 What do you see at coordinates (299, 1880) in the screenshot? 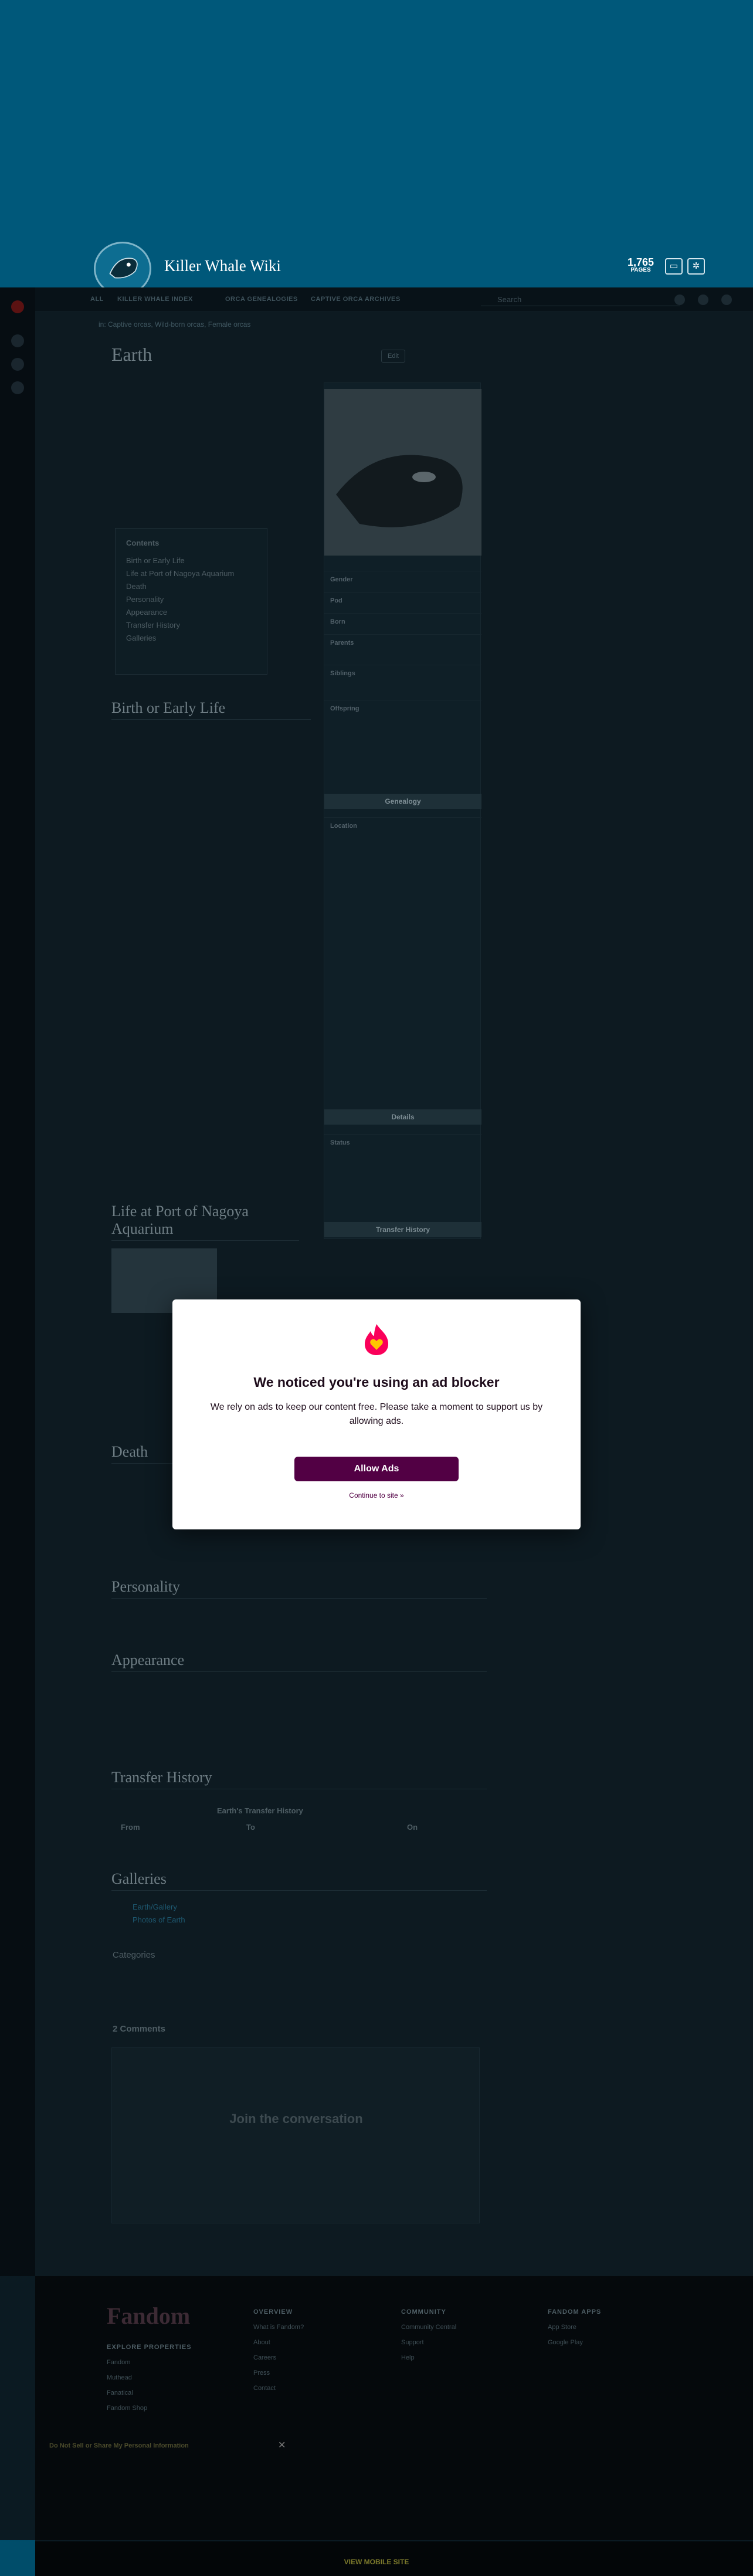
I see `section-galleries: Galleries` at bounding box center [299, 1880].